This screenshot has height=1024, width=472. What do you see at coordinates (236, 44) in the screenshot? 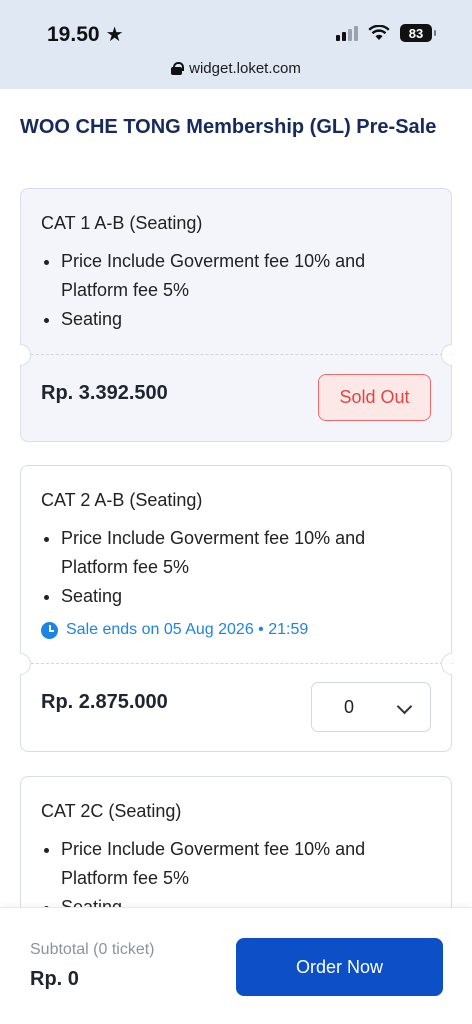
I see `browser-top-bar: 19.50 ★ 83 widget.loket.com` at bounding box center [236, 44].